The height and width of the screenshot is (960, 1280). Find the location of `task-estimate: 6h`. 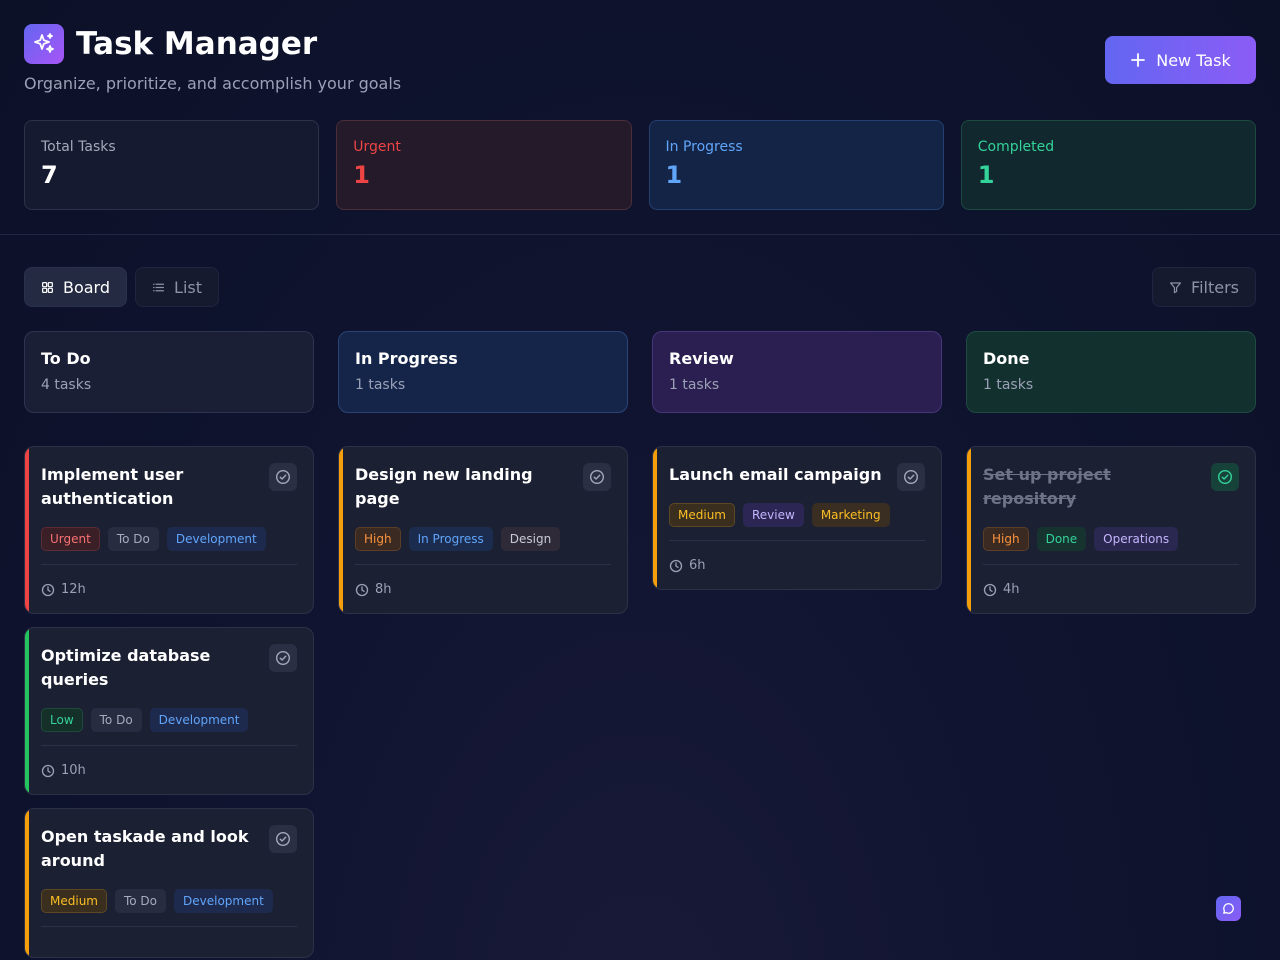

task-estimate: 6h is located at coordinates (697, 565).